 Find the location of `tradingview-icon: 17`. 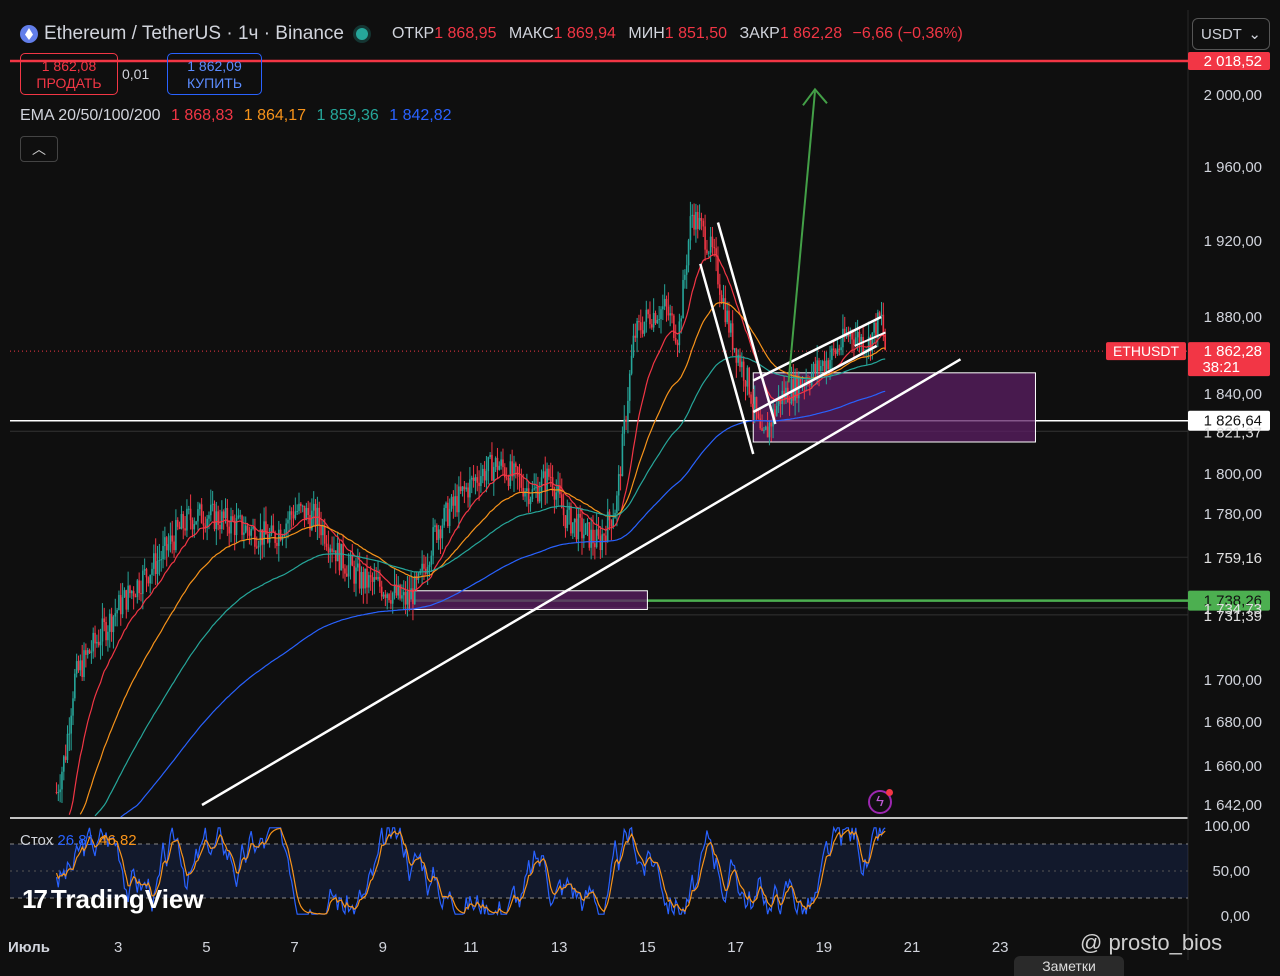

tradingview-icon: 17 is located at coordinates (35, 899).